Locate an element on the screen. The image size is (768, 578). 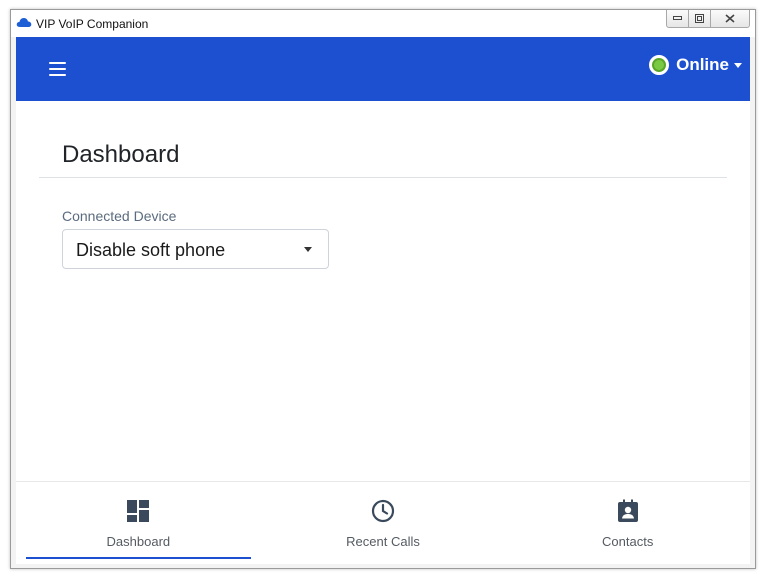
restore-icon is located at coordinates (699, 18).